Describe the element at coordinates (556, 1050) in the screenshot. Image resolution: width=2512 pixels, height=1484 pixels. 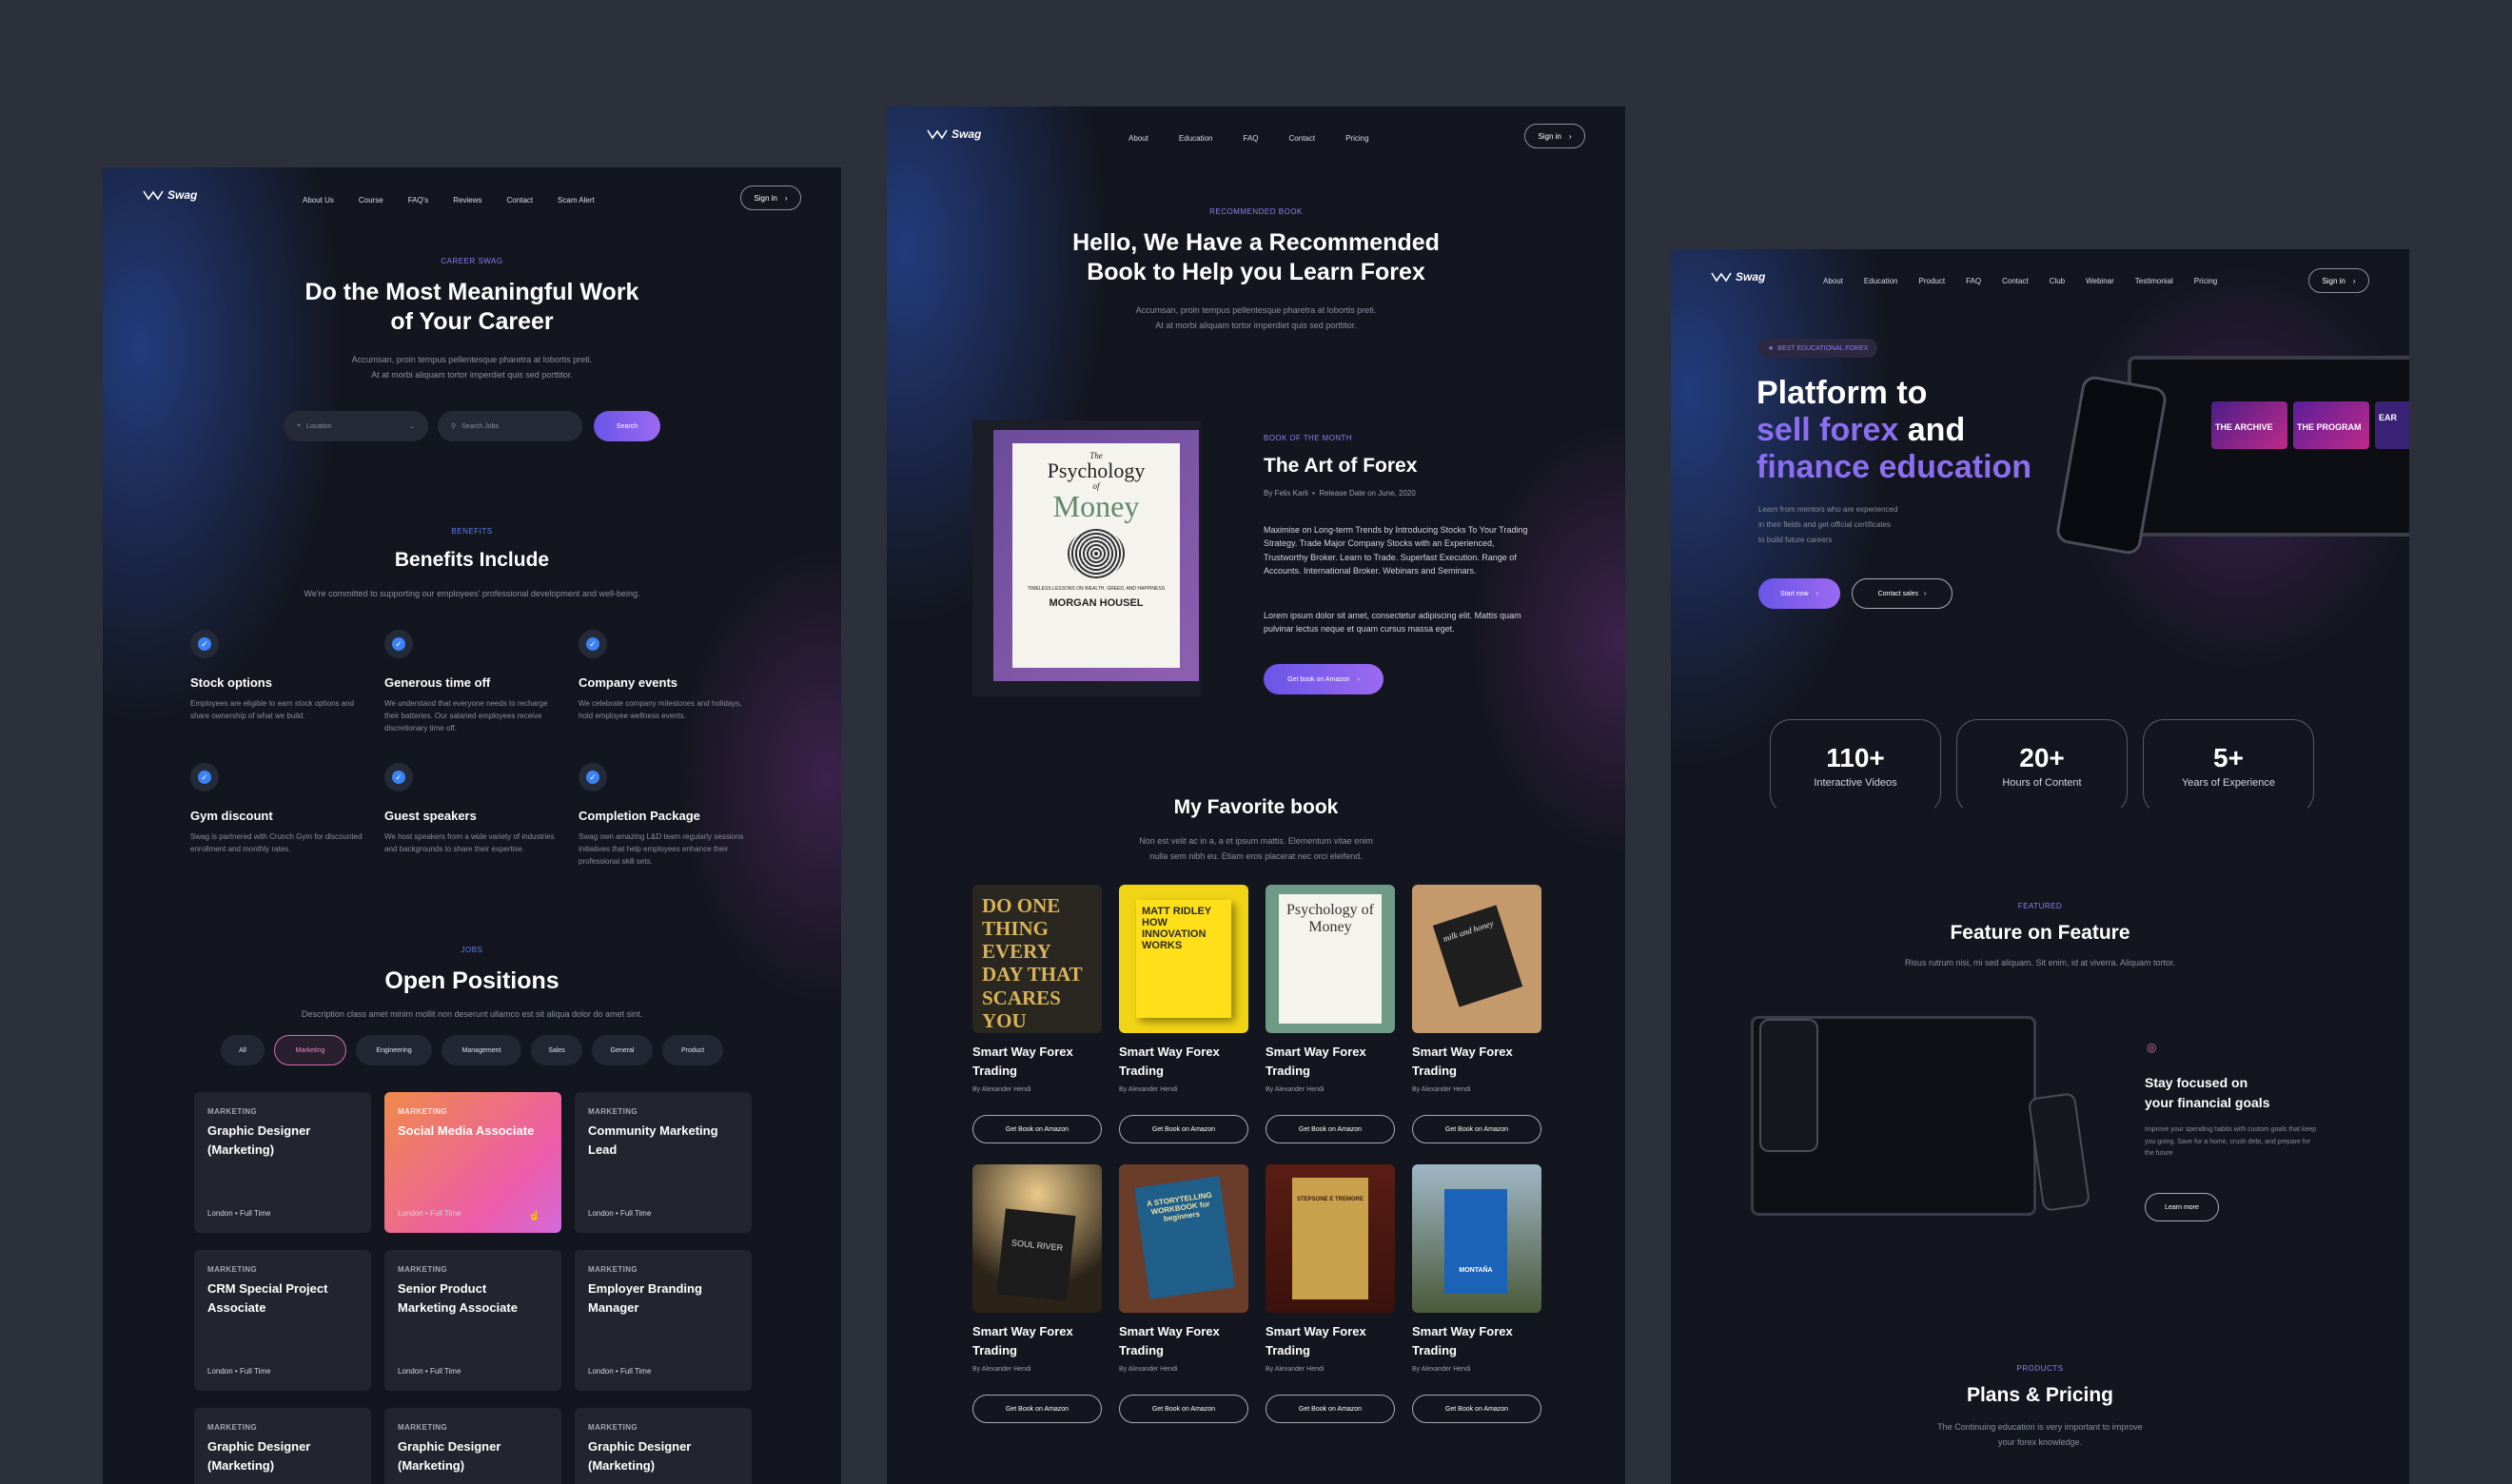
I see `filter-sales: Sales` at that location.